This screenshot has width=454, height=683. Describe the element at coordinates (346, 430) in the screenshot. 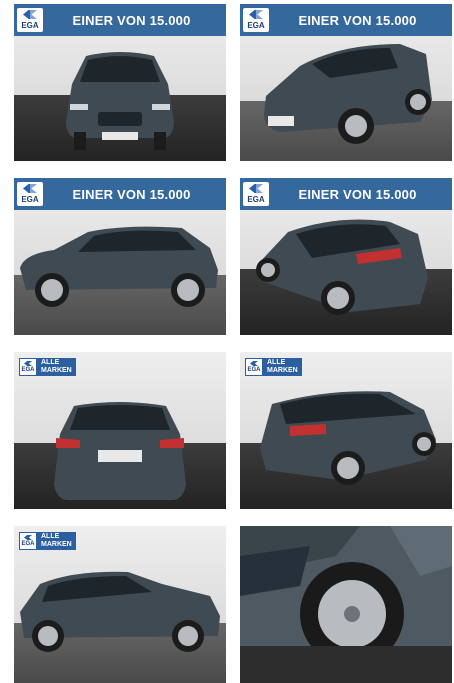

I see `photo-rear-three-quarter-left: EGA ALLE MARKEN` at that location.